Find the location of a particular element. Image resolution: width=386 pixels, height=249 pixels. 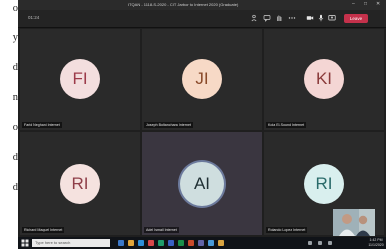

participant-tile: FI Farid Neghani Internet is located at coordinates (80, 79).